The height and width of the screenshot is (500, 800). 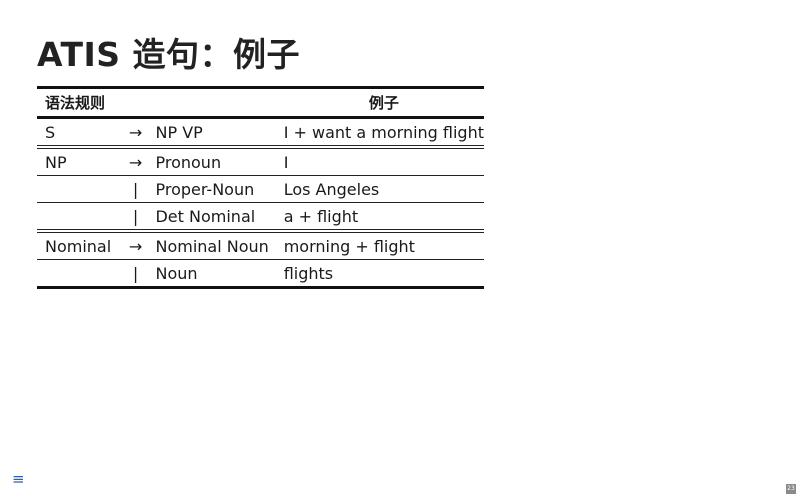 What do you see at coordinates (212, 245) in the screenshot?
I see `rule-rhs: Nominal Noun` at bounding box center [212, 245].